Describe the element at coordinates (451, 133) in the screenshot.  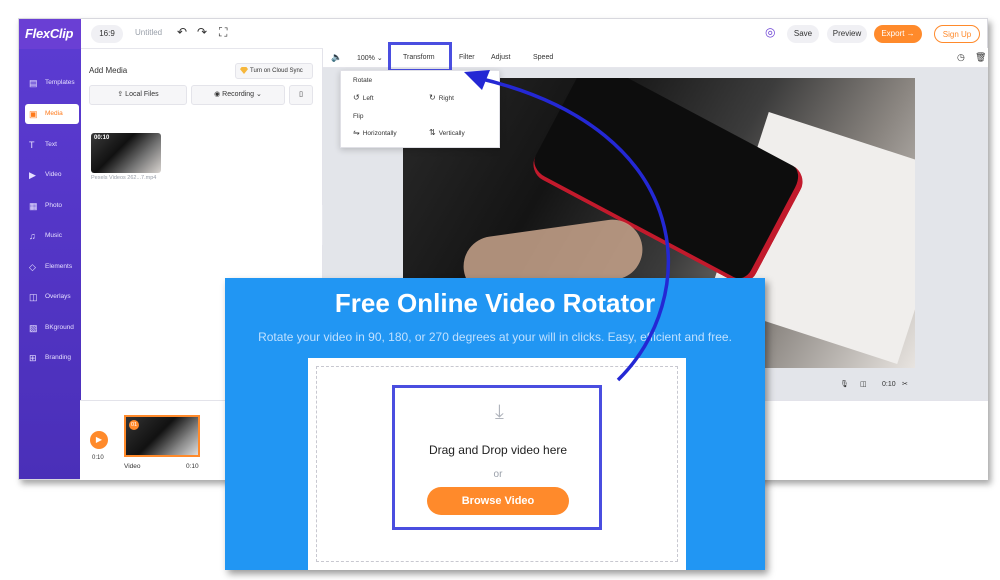
I see `flip-vertical-label: Vertically` at that location.